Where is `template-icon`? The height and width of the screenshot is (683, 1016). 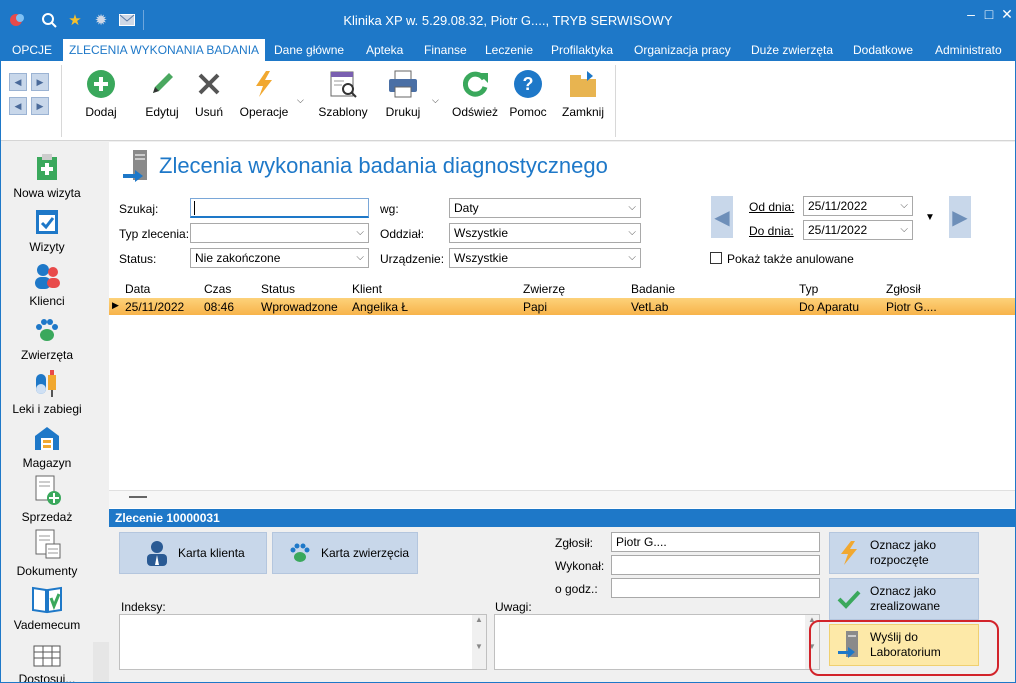
template-icon is located at coordinates (343, 84).